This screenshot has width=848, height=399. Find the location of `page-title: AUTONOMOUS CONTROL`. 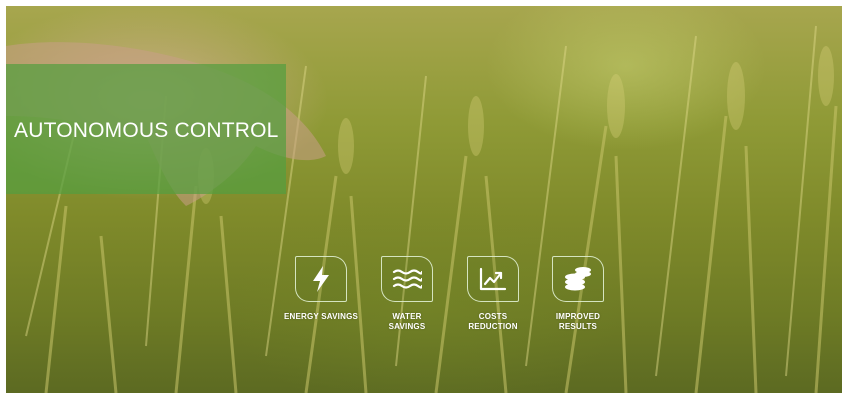

page-title: AUTONOMOUS CONTROL is located at coordinates (146, 130).